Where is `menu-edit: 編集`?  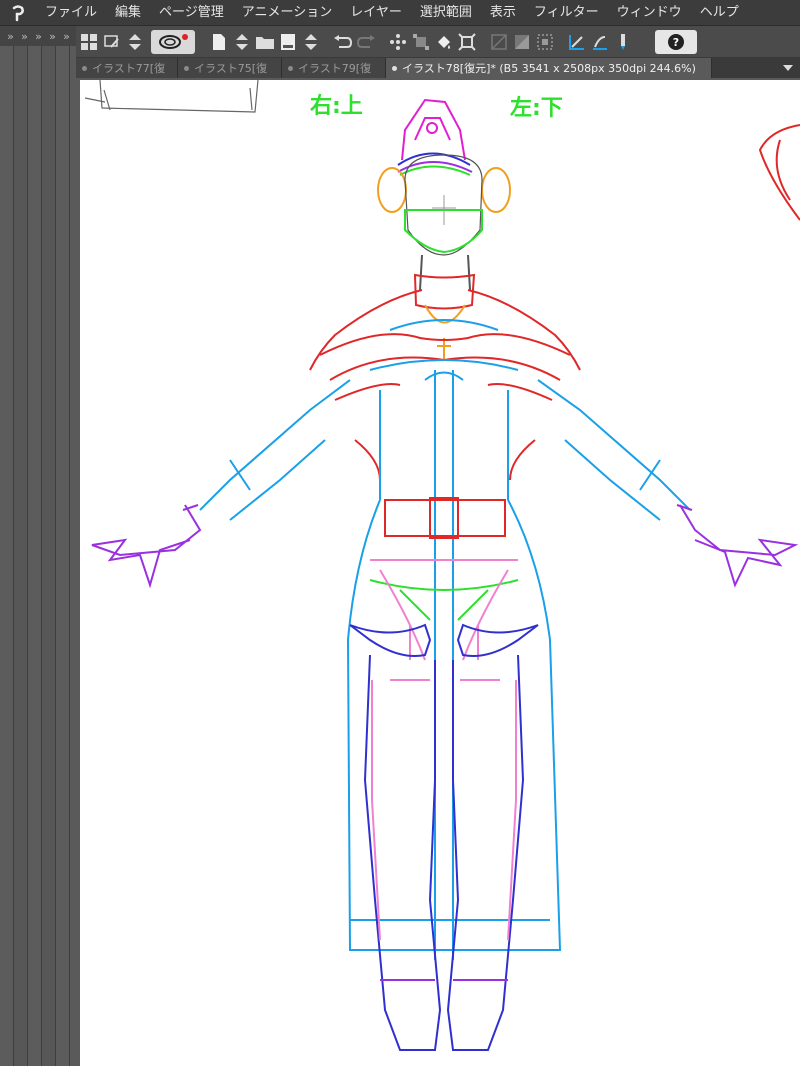
menu-edit: 編集 is located at coordinates (128, 13).